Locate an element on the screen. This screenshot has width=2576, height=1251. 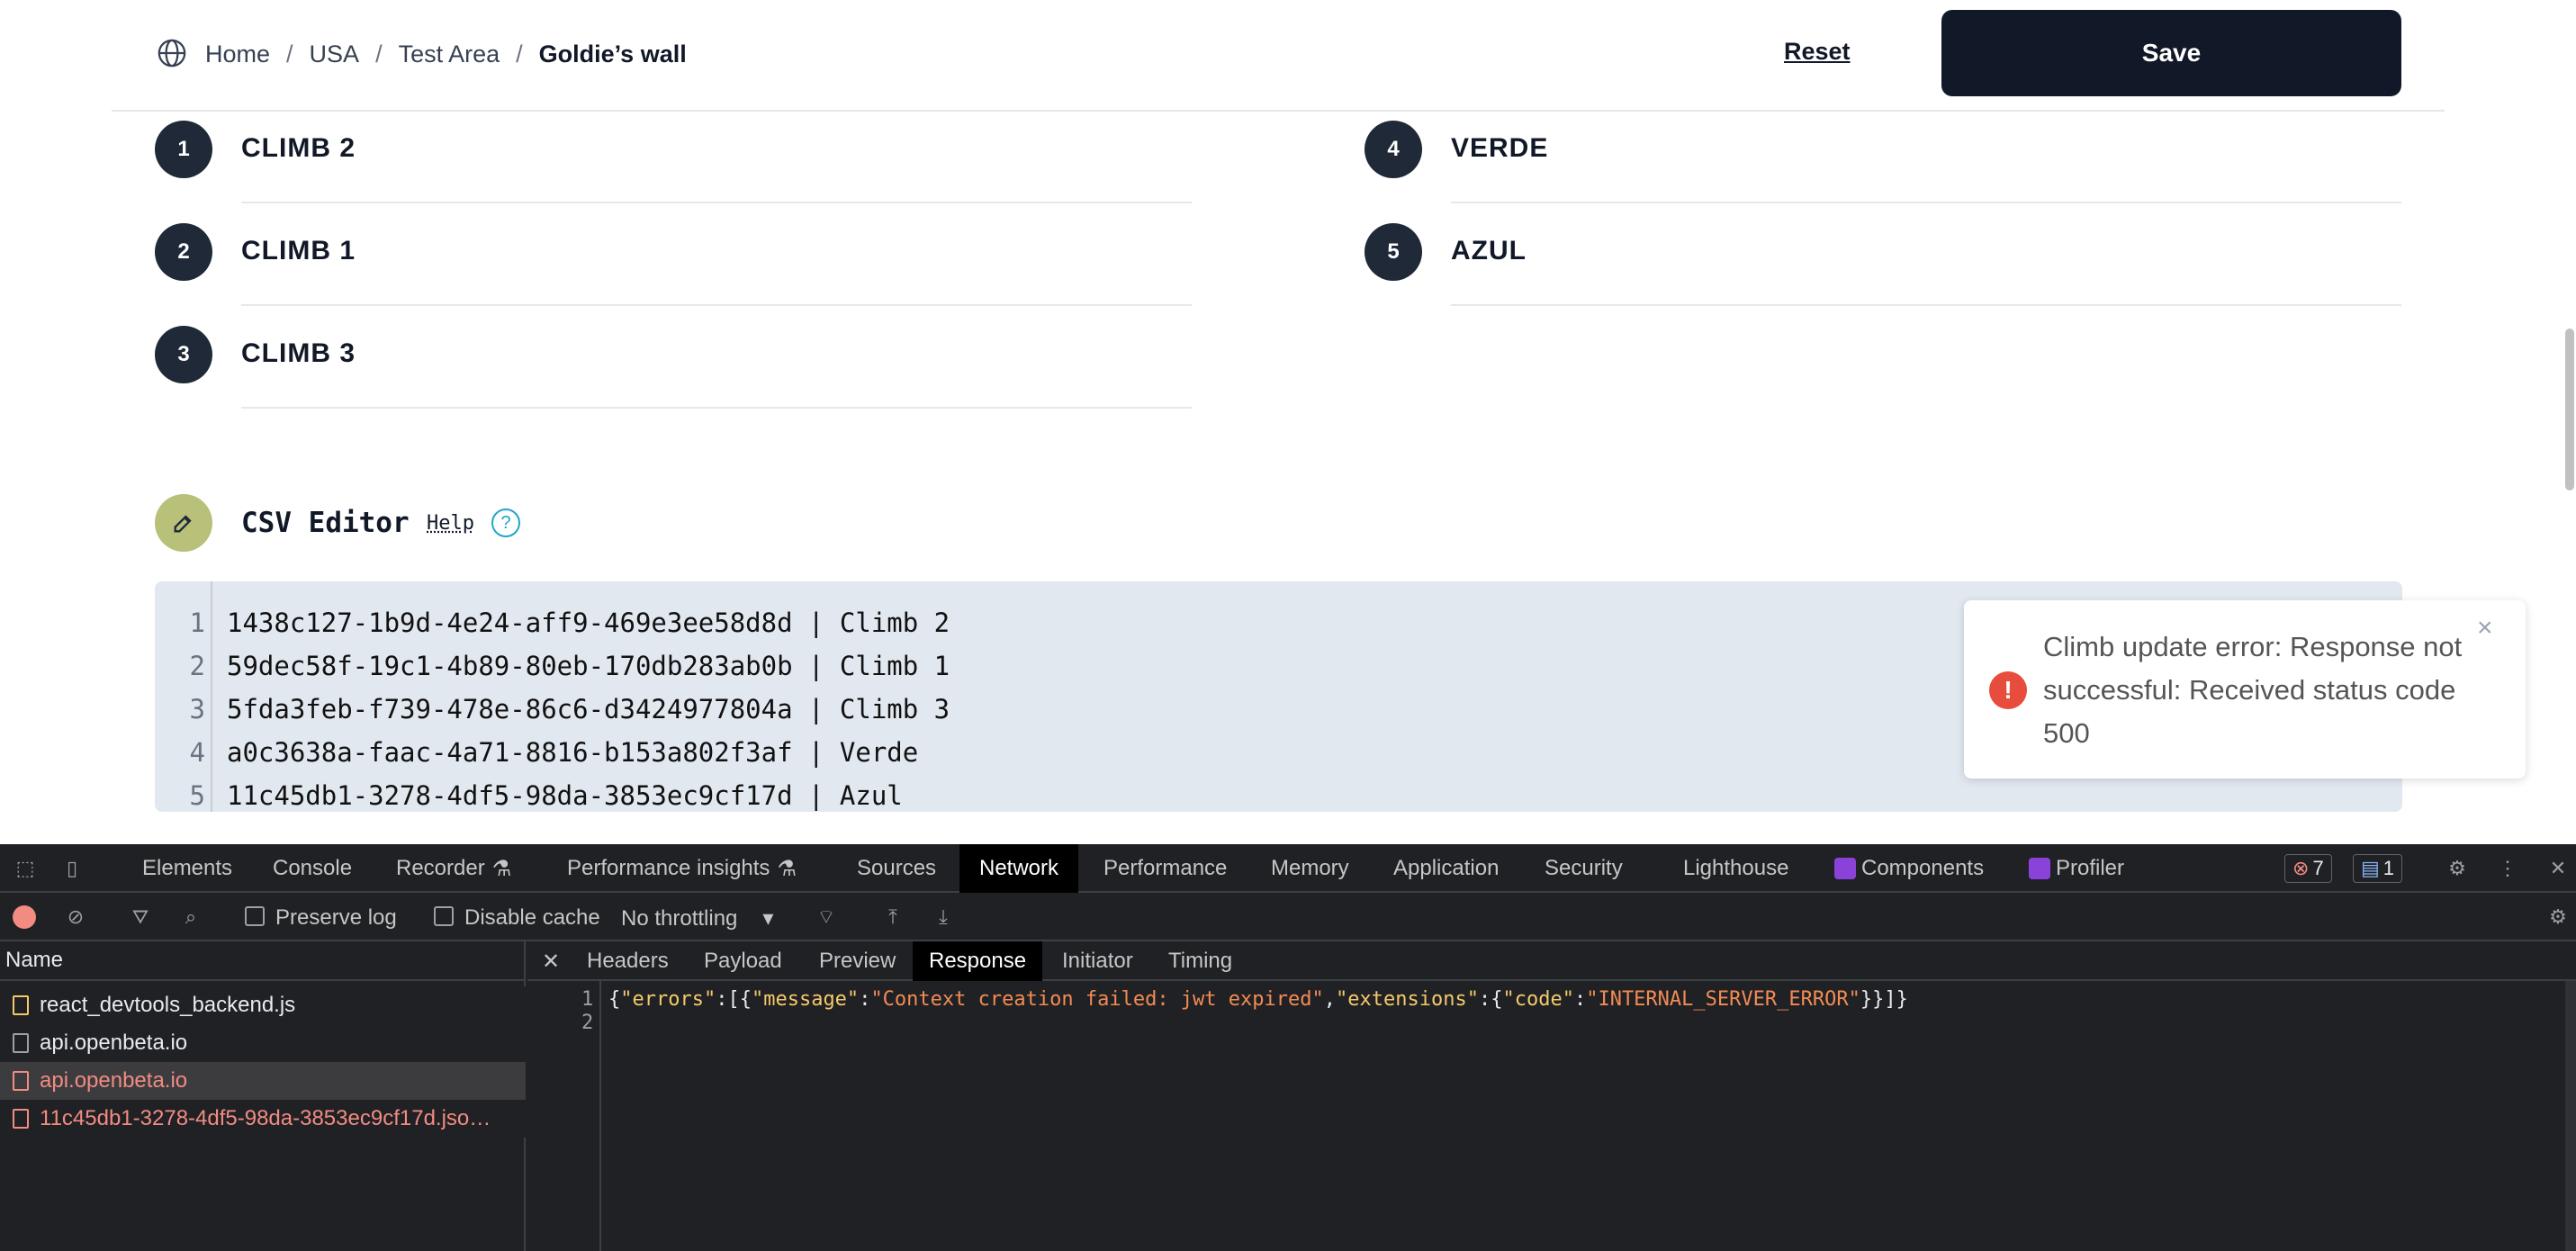
climb-name: CLIMB 3 is located at coordinates (298, 353).